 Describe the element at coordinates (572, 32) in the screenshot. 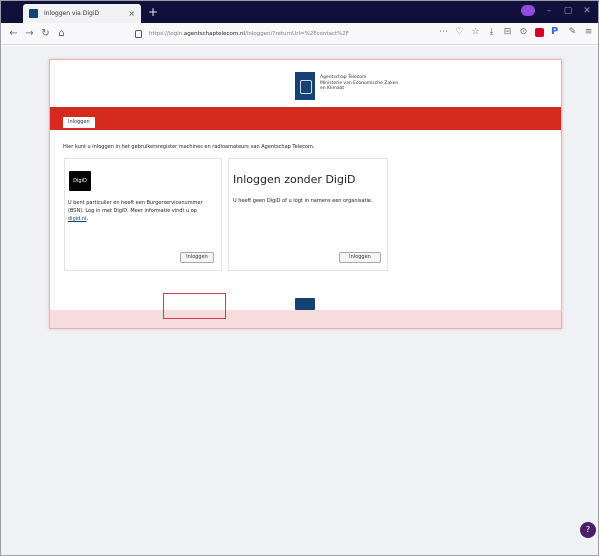

I see `tools-icon: ✎` at that location.